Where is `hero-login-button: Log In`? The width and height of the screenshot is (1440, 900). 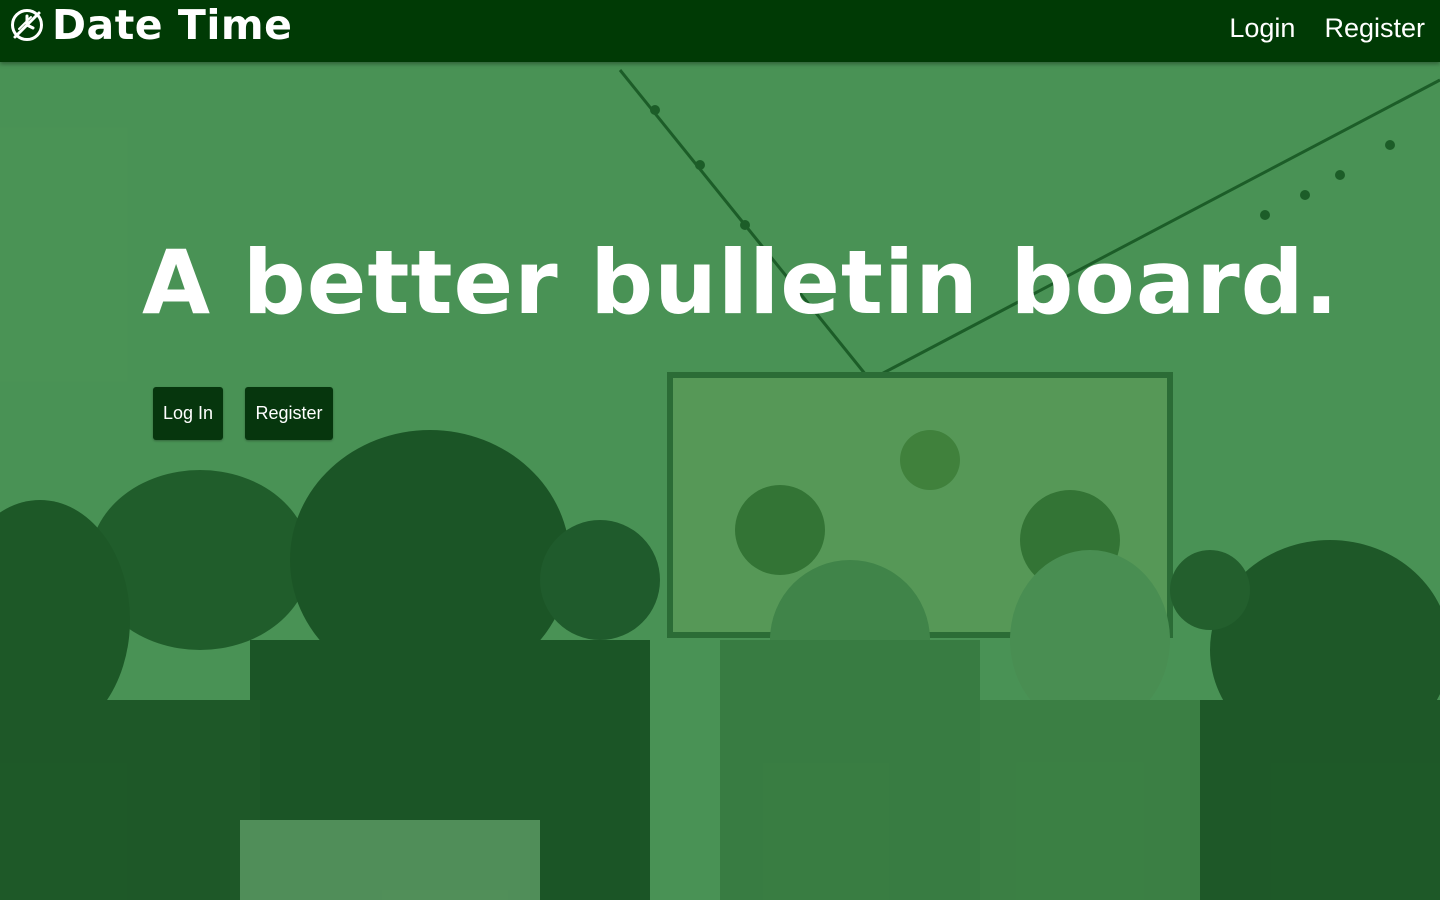
hero-login-button: Log In is located at coordinates (188, 413).